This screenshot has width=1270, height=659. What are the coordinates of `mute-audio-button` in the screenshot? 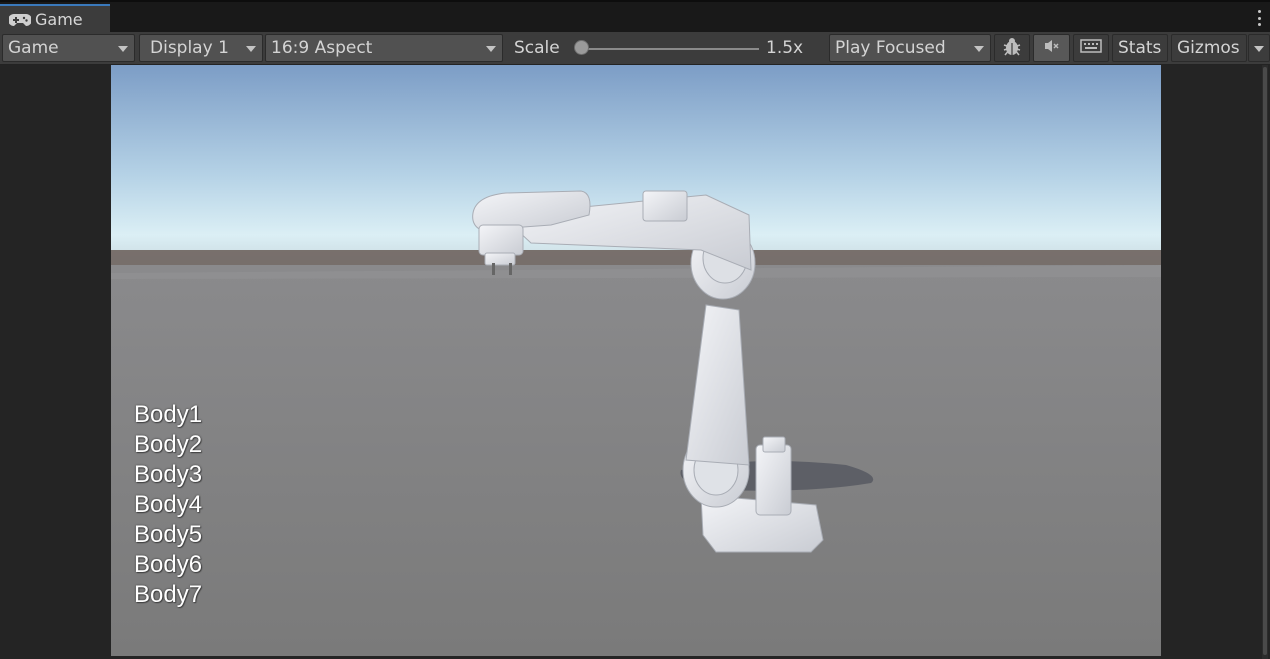 It's located at (1051, 48).